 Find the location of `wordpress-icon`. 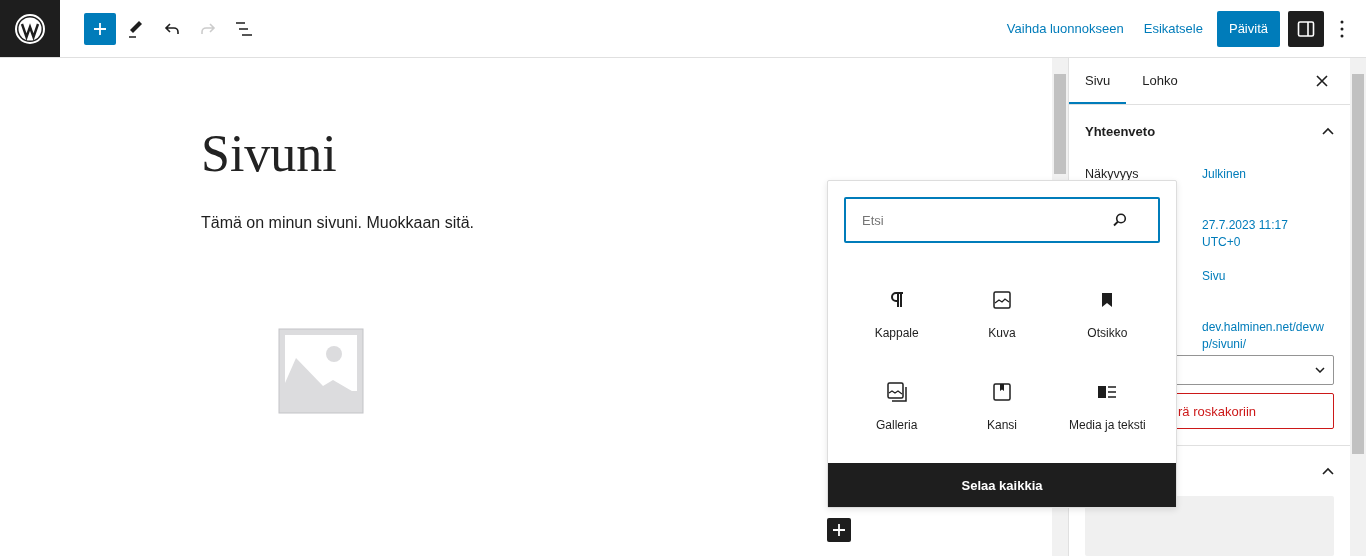

wordpress-icon is located at coordinates (30, 28).